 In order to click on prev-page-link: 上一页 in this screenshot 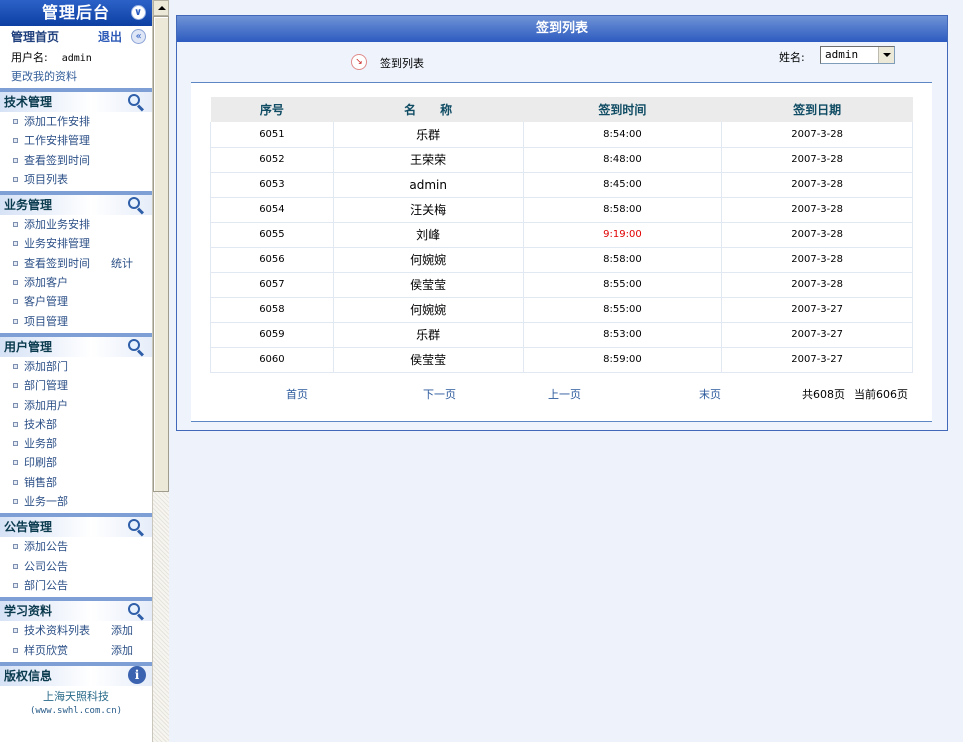, I will do `click(564, 394)`.